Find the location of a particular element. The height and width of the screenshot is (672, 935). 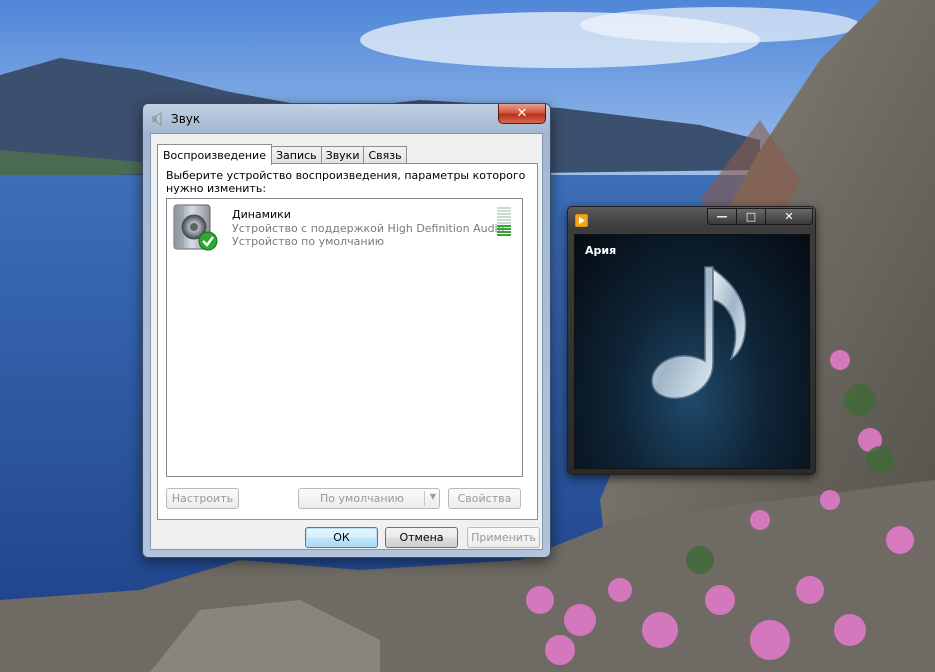

media-player-icon is located at coordinates (581, 220).